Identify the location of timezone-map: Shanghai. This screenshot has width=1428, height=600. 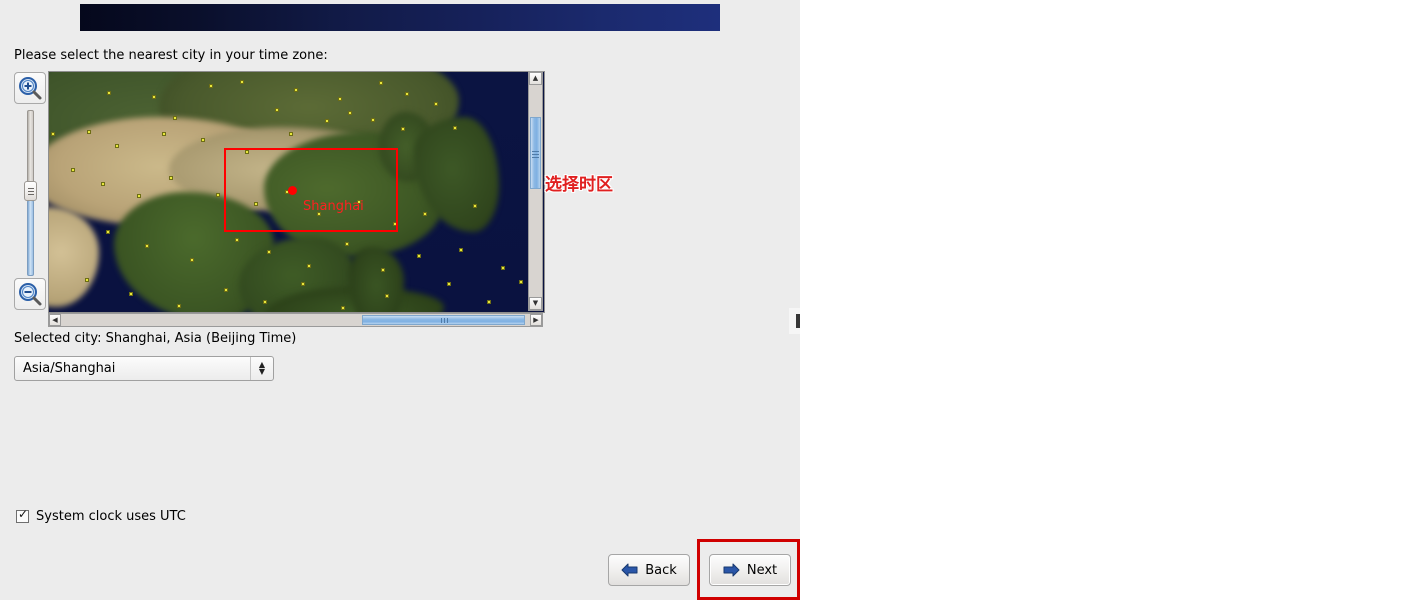
(296, 192).